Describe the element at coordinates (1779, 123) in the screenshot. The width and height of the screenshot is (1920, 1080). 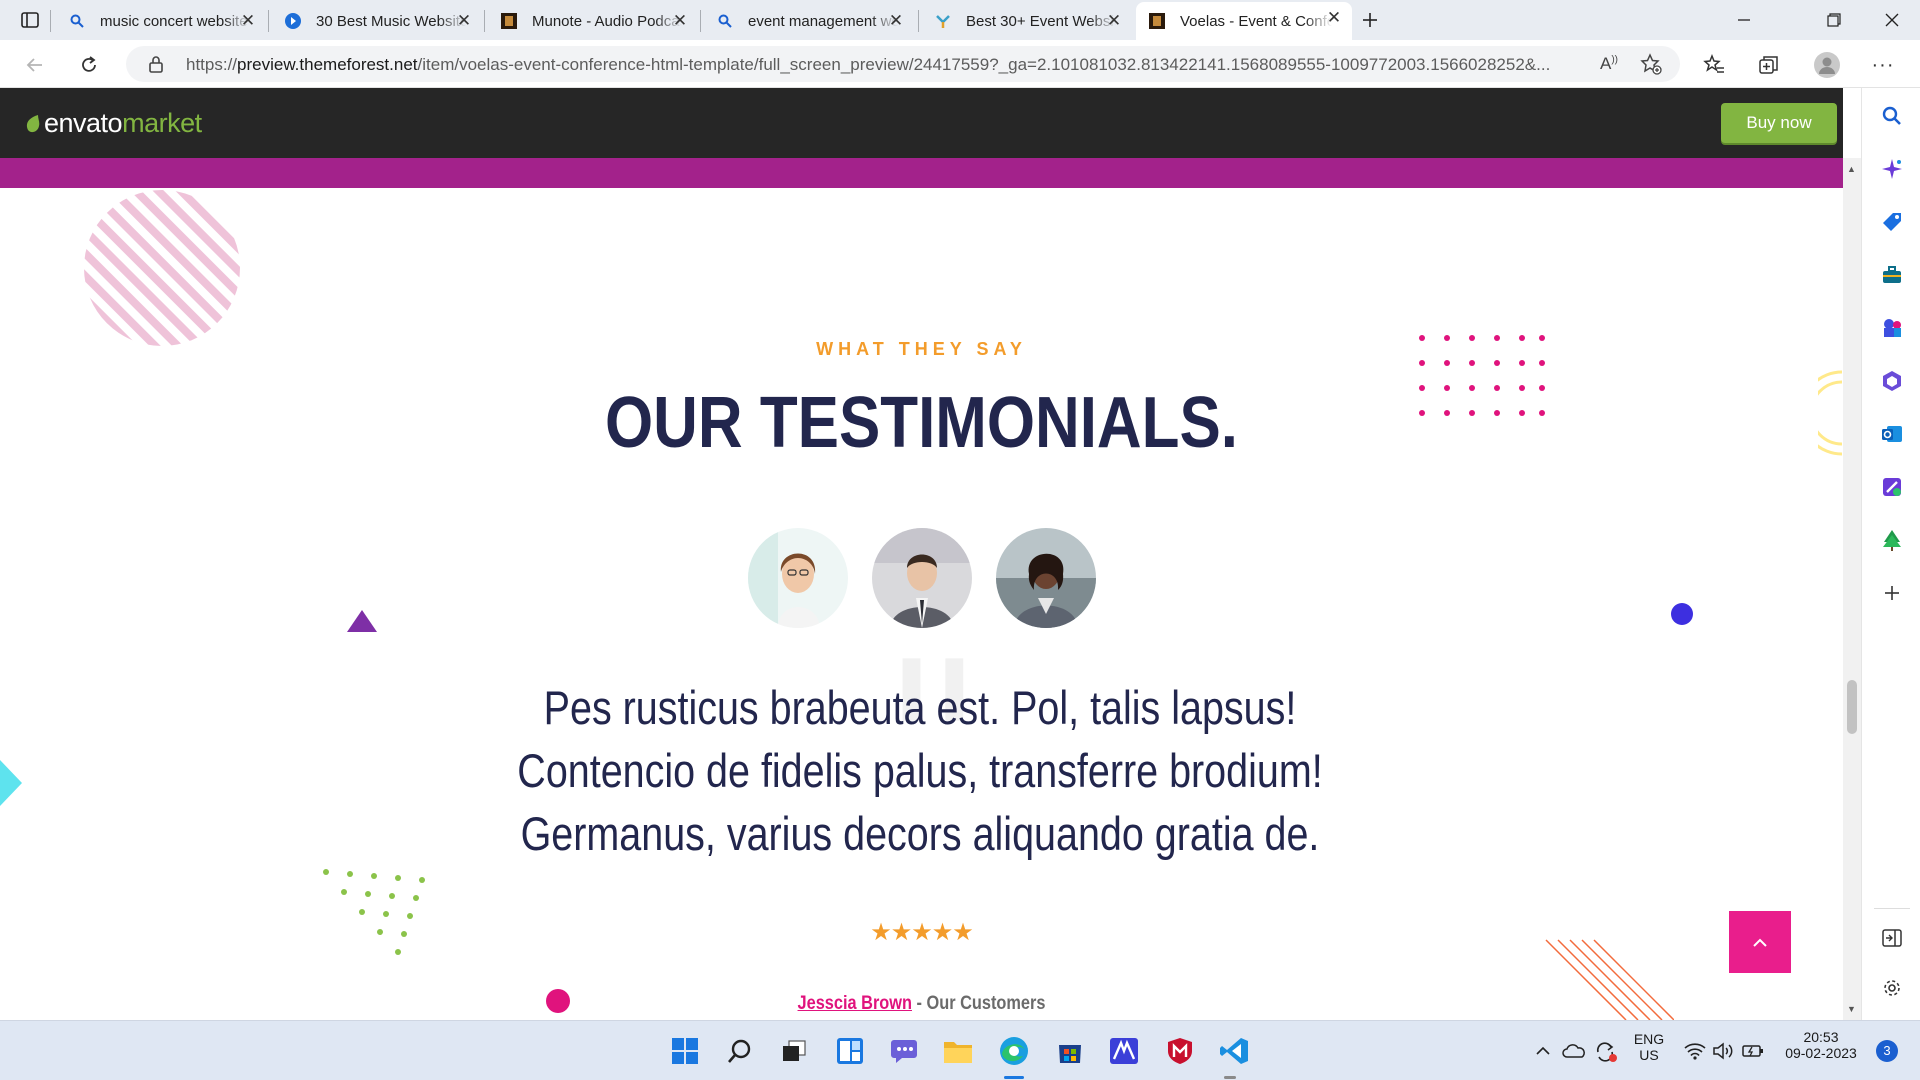
I see `buy-now-button: Buy now` at that location.